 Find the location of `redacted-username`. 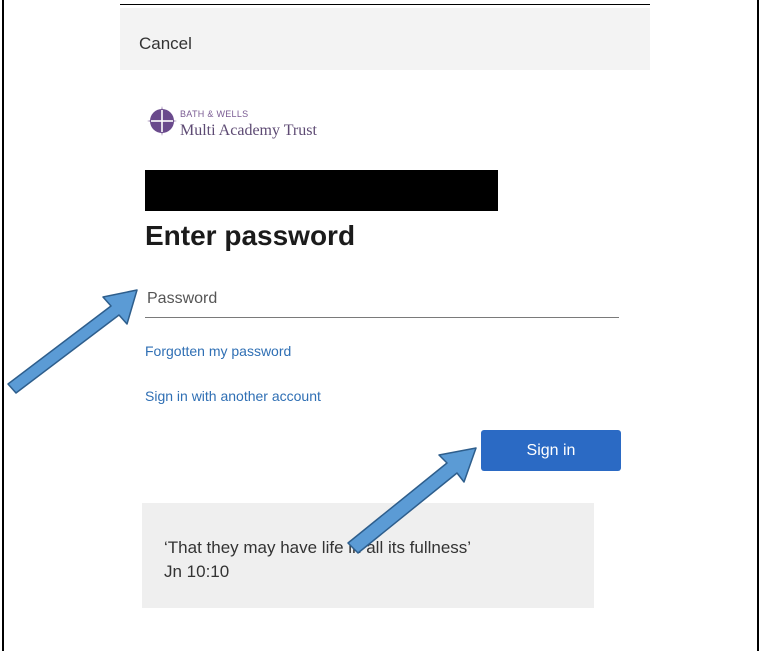

redacted-username is located at coordinates (321, 190).